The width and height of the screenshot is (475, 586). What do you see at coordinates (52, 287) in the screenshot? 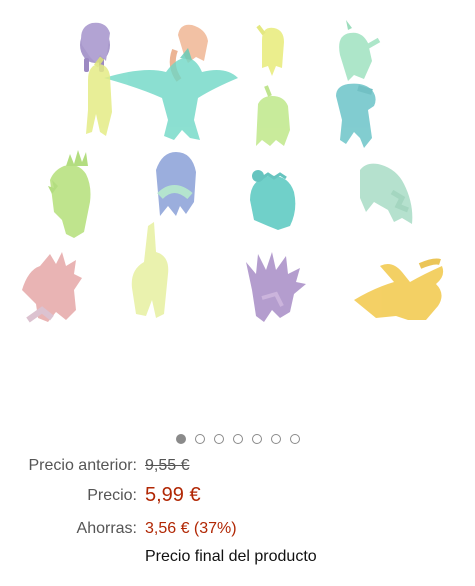
I see `dino-figure-pink-spinosaurus` at bounding box center [52, 287].